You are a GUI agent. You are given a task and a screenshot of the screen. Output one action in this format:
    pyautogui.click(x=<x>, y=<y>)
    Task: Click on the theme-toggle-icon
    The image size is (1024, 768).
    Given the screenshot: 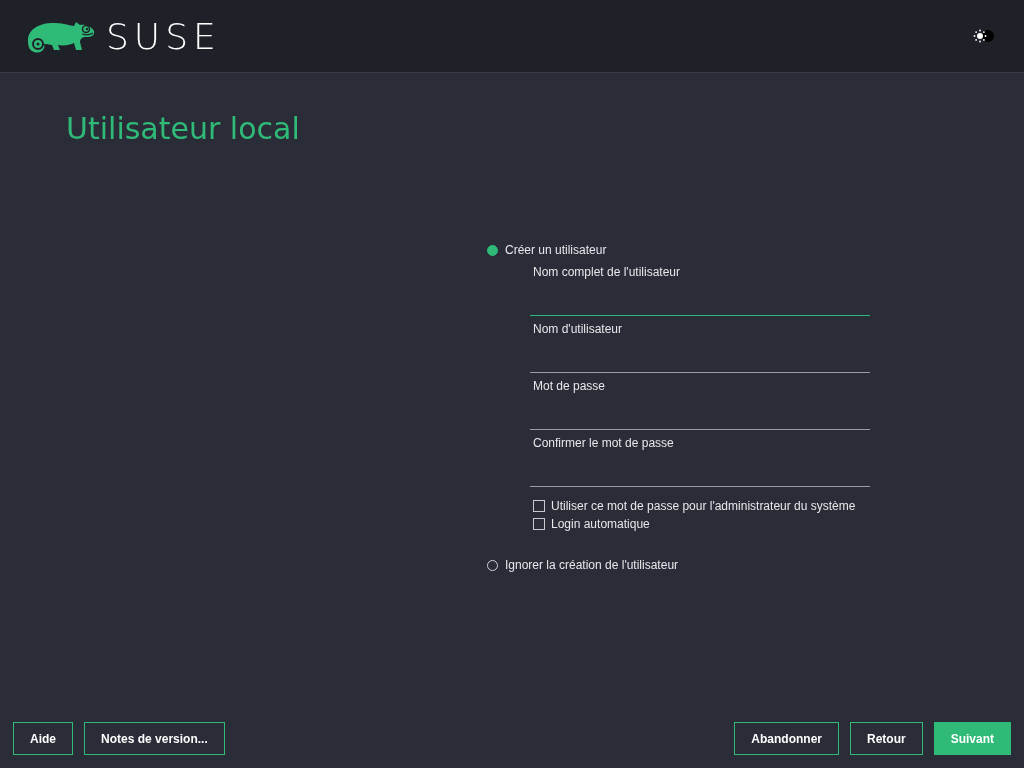 What is the action you would take?
    pyautogui.click(x=984, y=36)
    